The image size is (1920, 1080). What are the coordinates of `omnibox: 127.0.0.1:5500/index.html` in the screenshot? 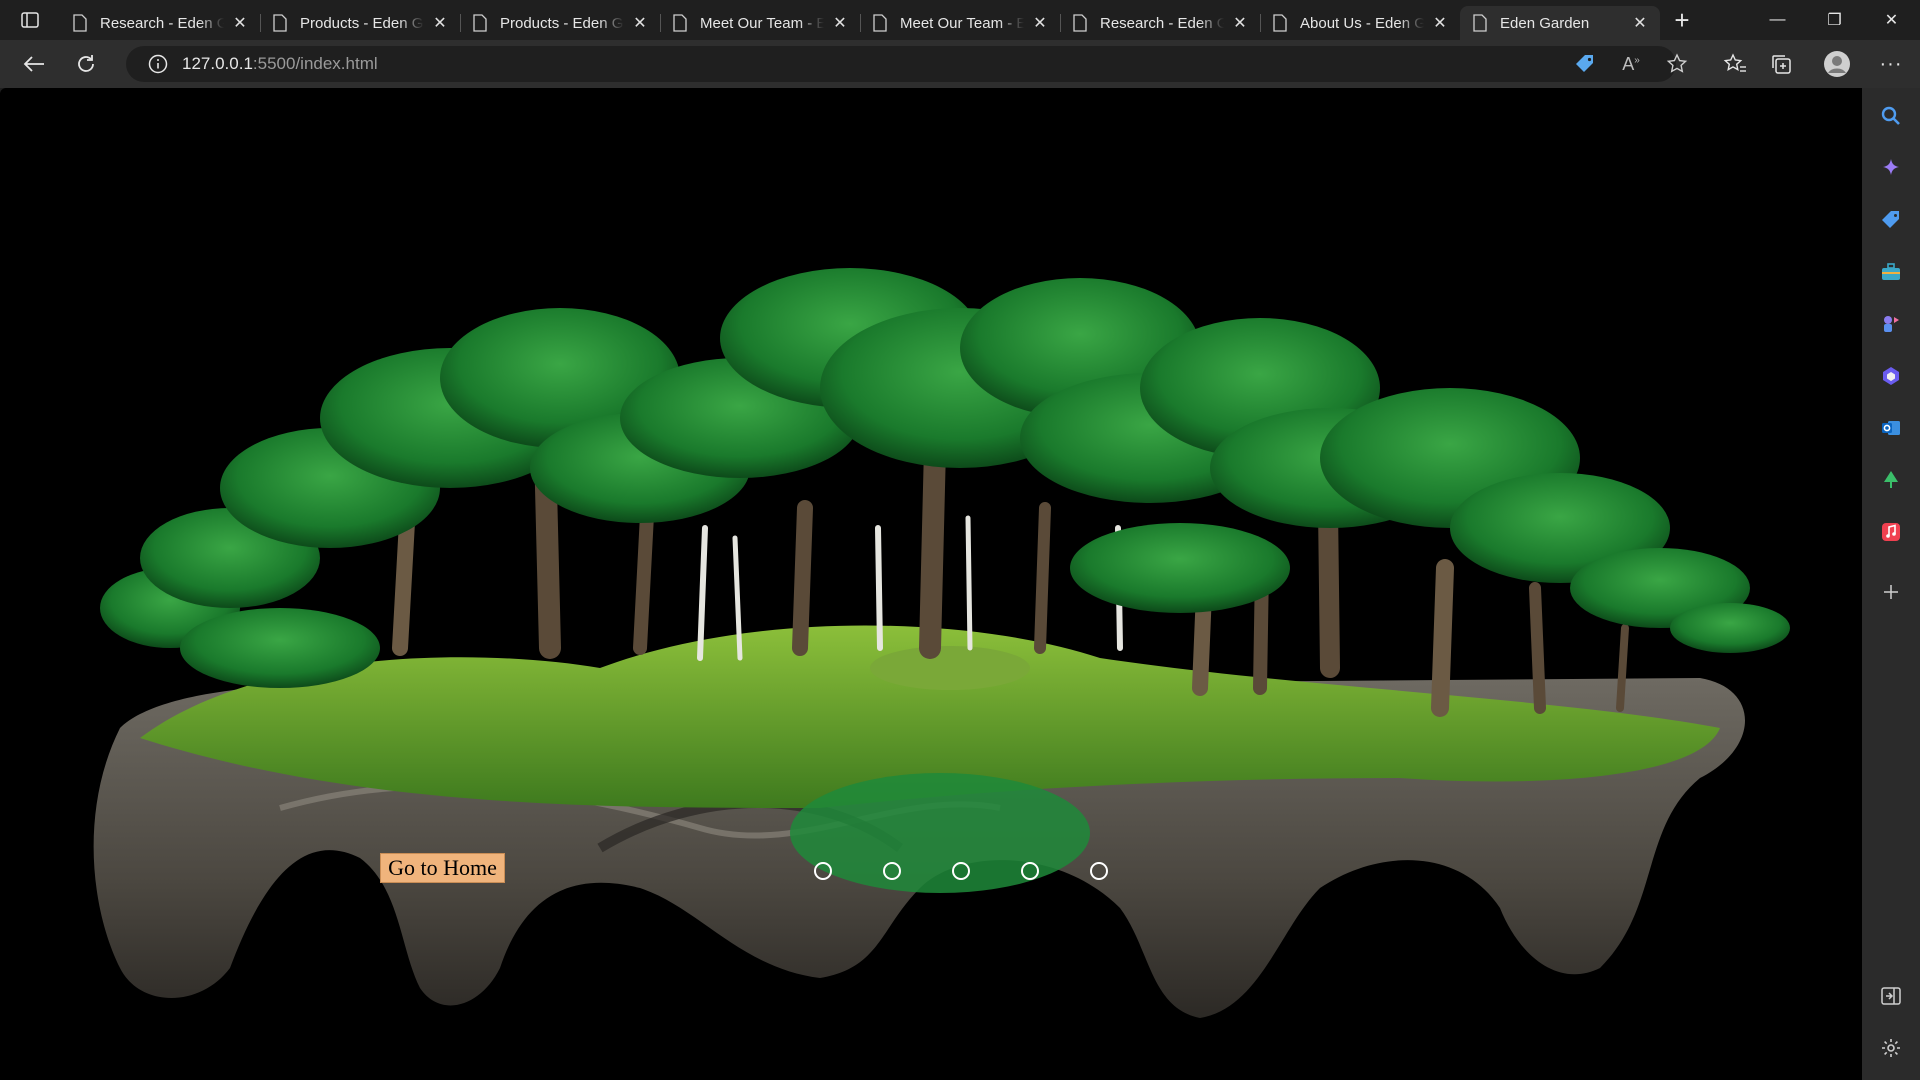 It's located at (901, 64).